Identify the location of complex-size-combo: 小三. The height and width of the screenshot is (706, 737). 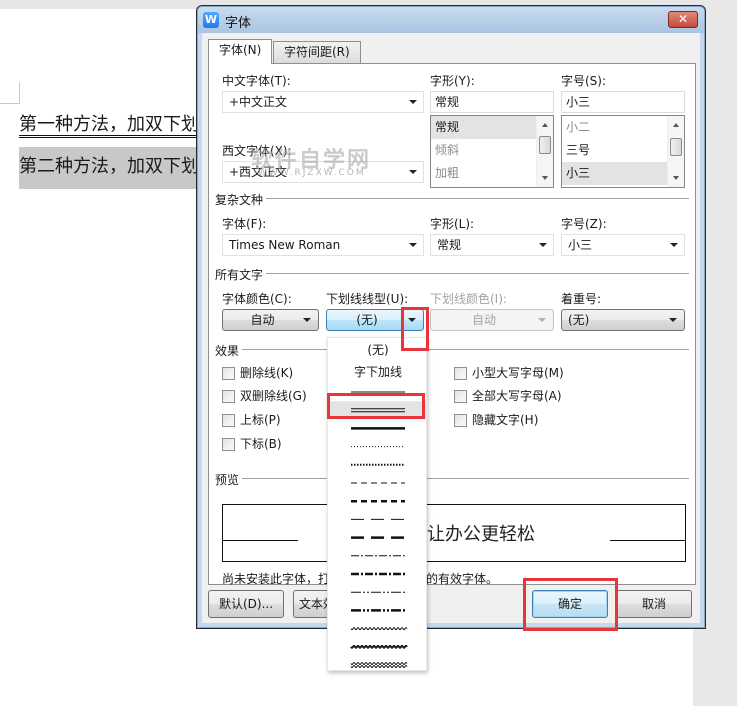
(623, 245).